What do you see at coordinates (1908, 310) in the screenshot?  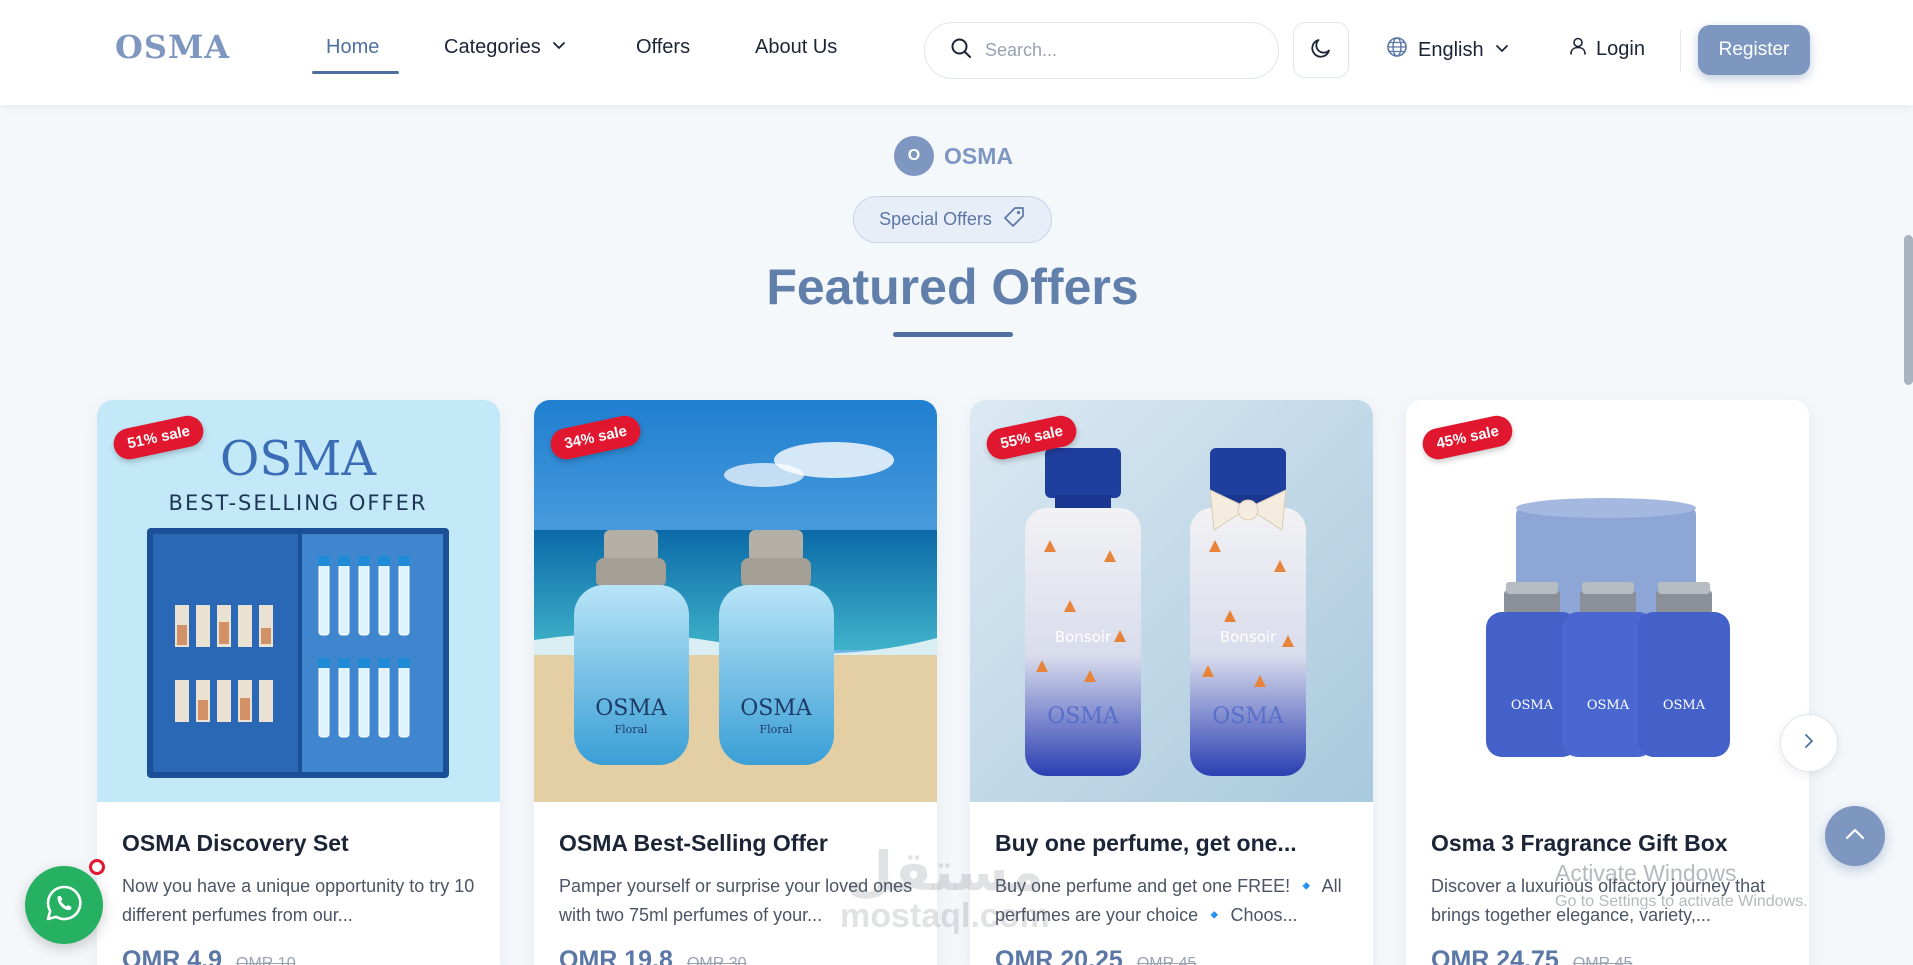 I see `page-scrollbar` at bounding box center [1908, 310].